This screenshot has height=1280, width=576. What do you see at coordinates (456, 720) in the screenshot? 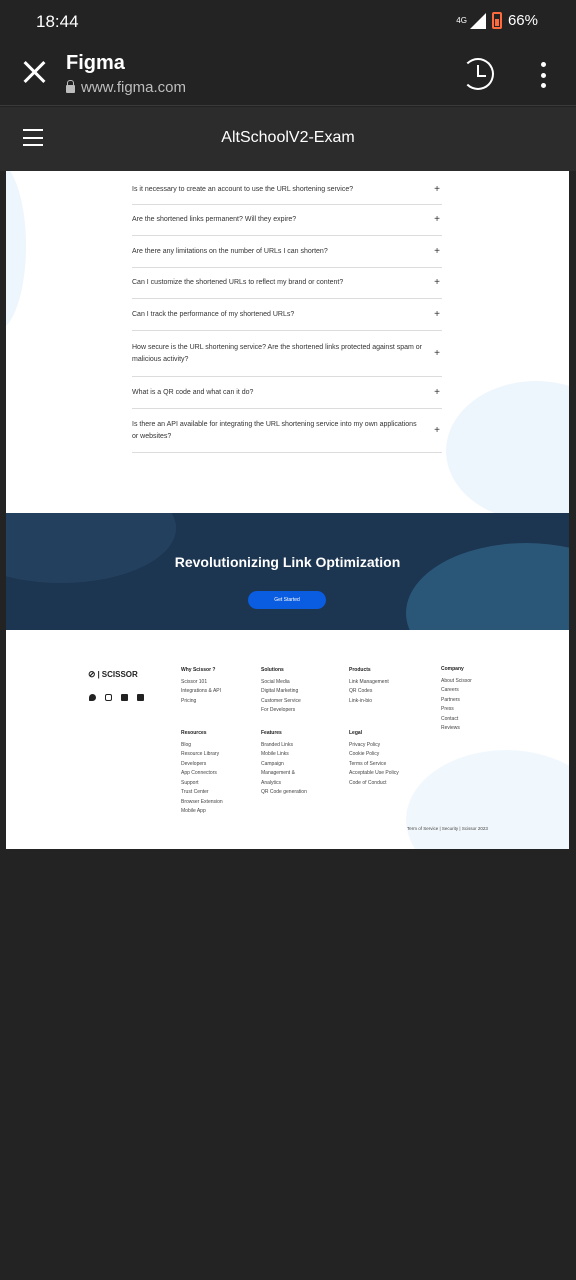
I see `footer-link: Contact` at bounding box center [456, 720].